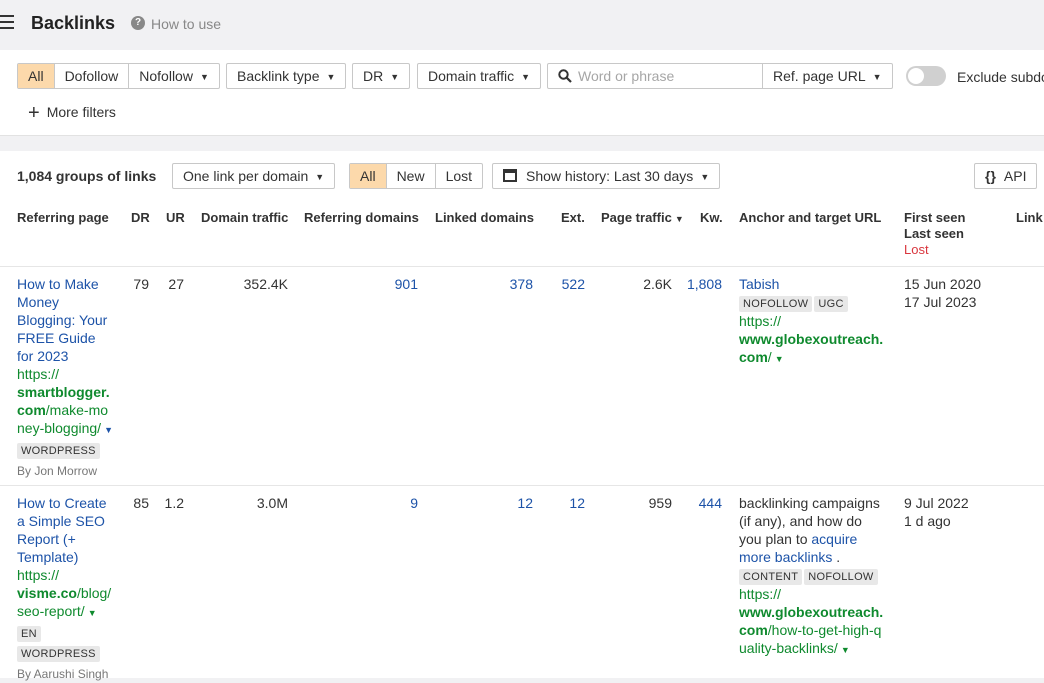  Describe the element at coordinates (141, 503) in the screenshot. I see `dr-value: 85` at that location.